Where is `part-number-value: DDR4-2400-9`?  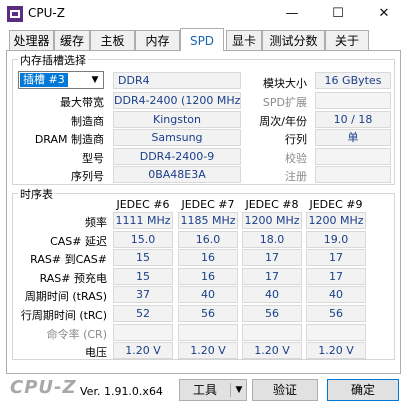 part-number-value: DDR4-2400-9 is located at coordinates (177, 156).